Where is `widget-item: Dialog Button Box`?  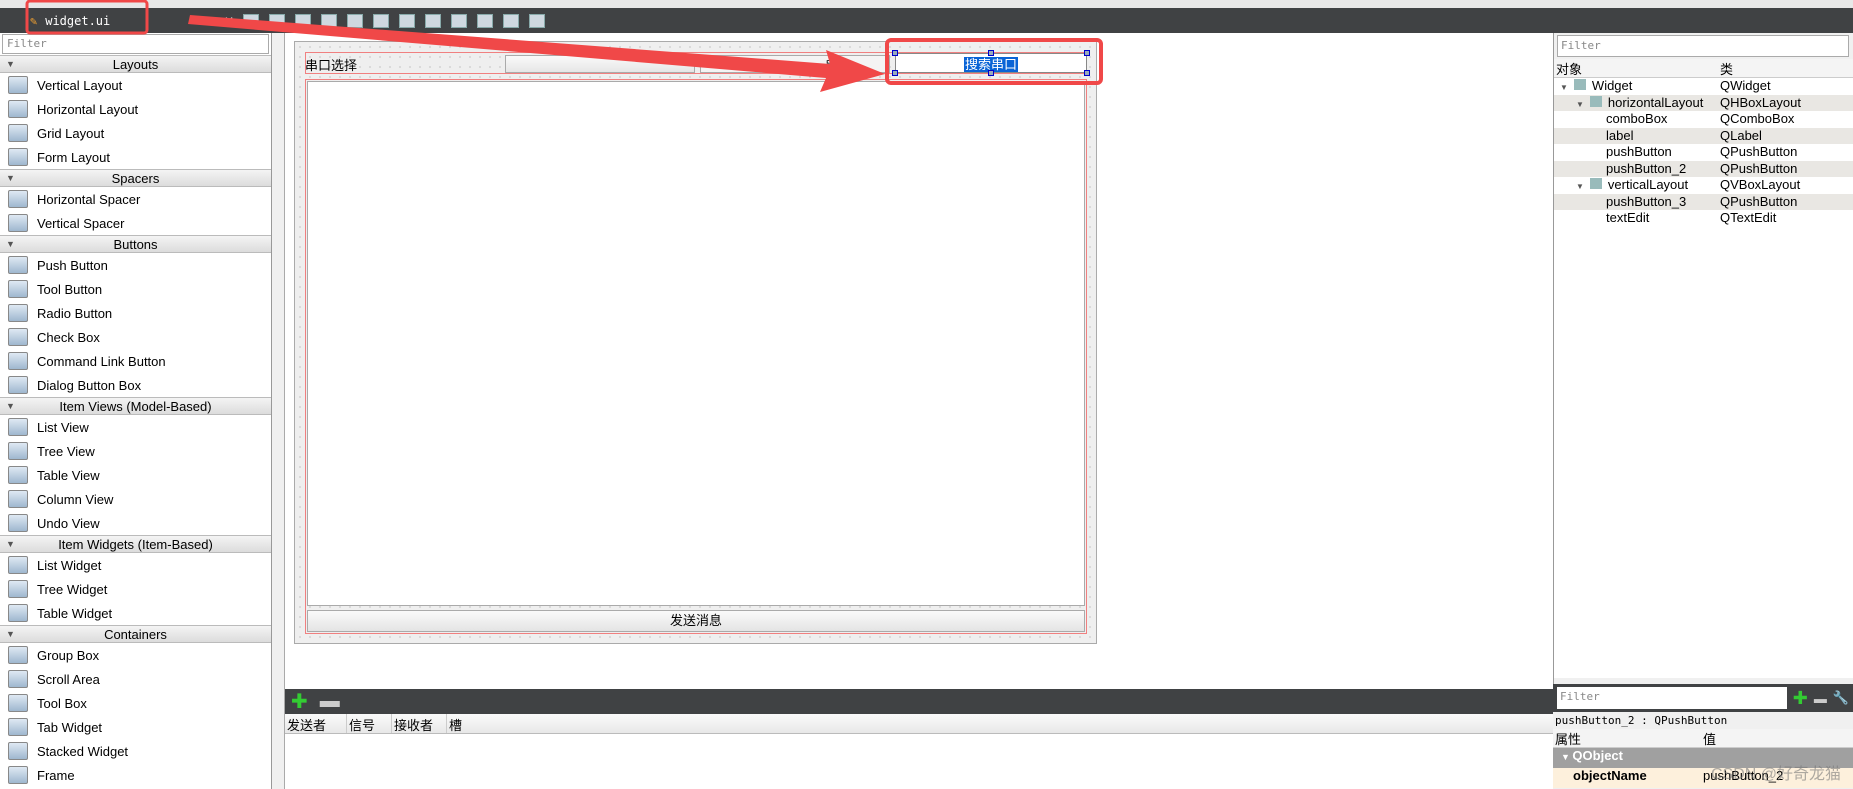
widget-item: Dialog Button Box is located at coordinates (135, 385).